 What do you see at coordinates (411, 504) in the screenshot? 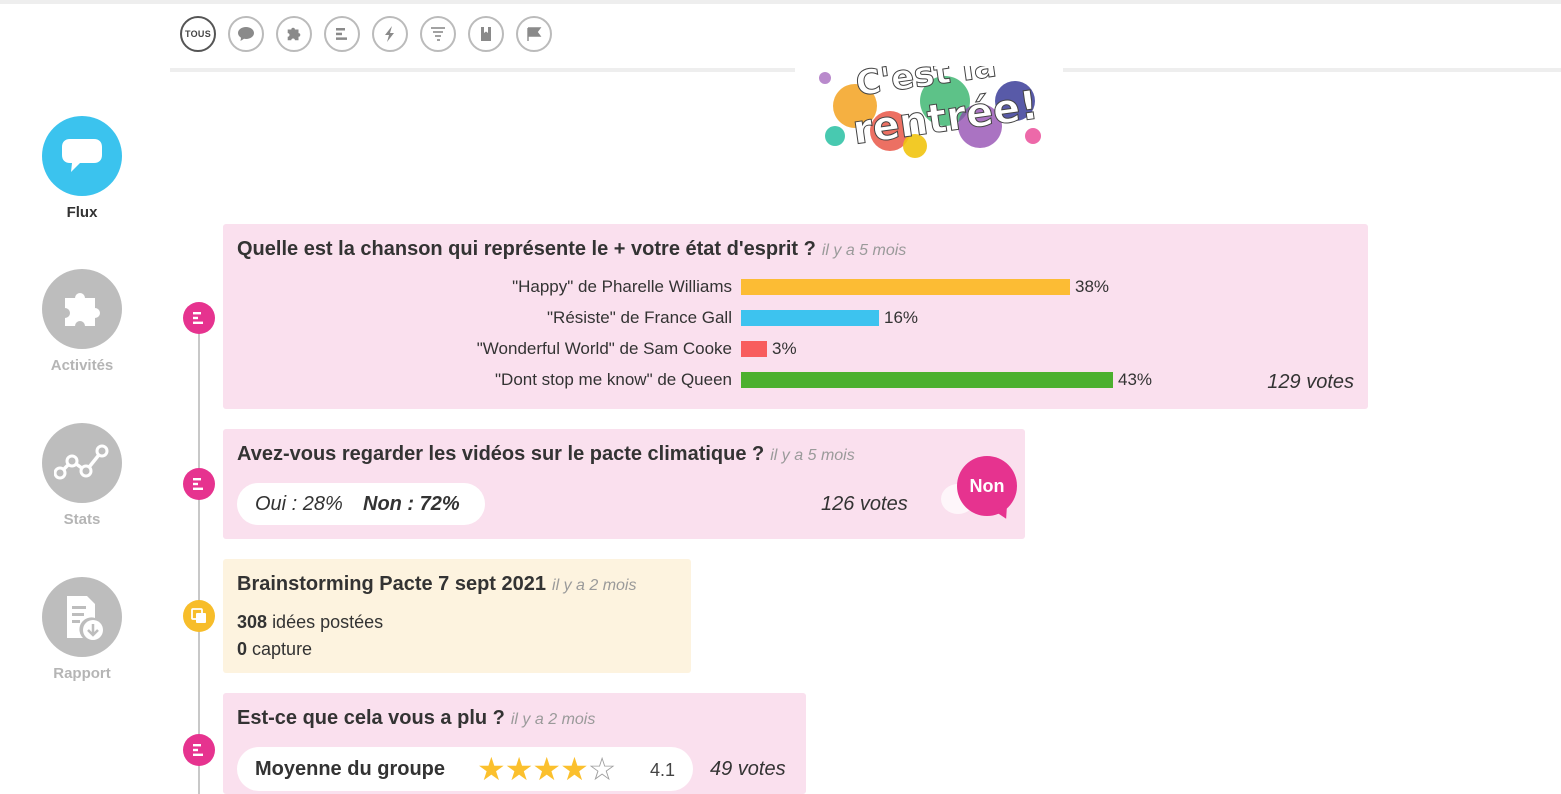
I see `no-result: Non : 72%` at bounding box center [411, 504].